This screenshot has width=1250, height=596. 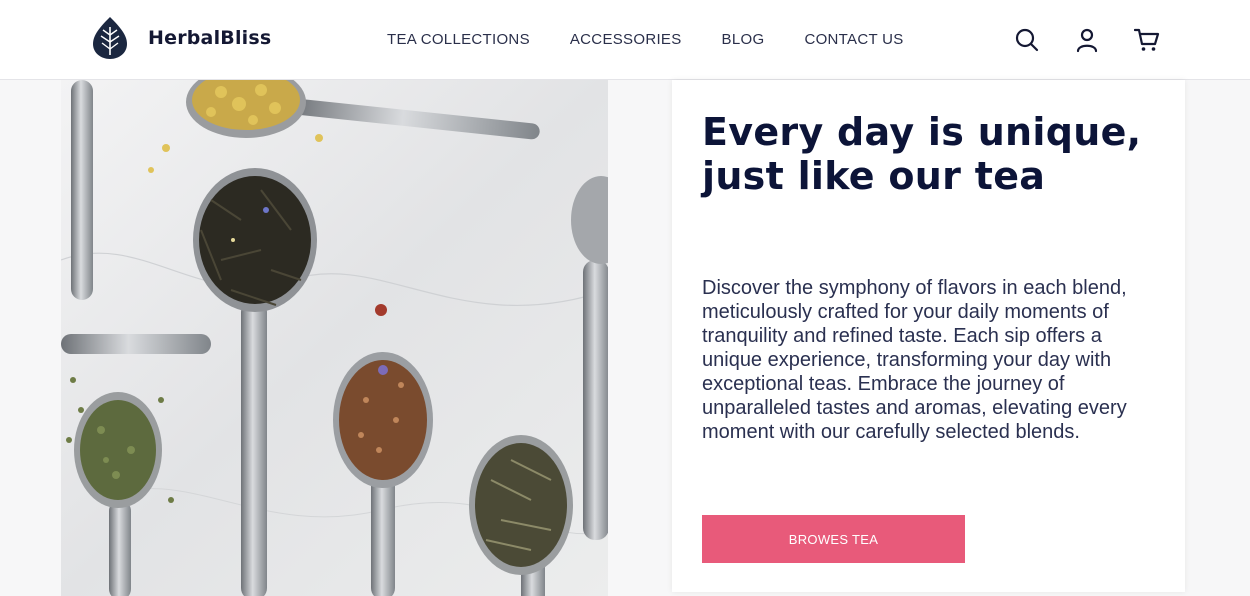 What do you see at coordinates (743, 39) in the screenshot?
I see `nav-blog: BLOG` at bounding box center [743, 39].